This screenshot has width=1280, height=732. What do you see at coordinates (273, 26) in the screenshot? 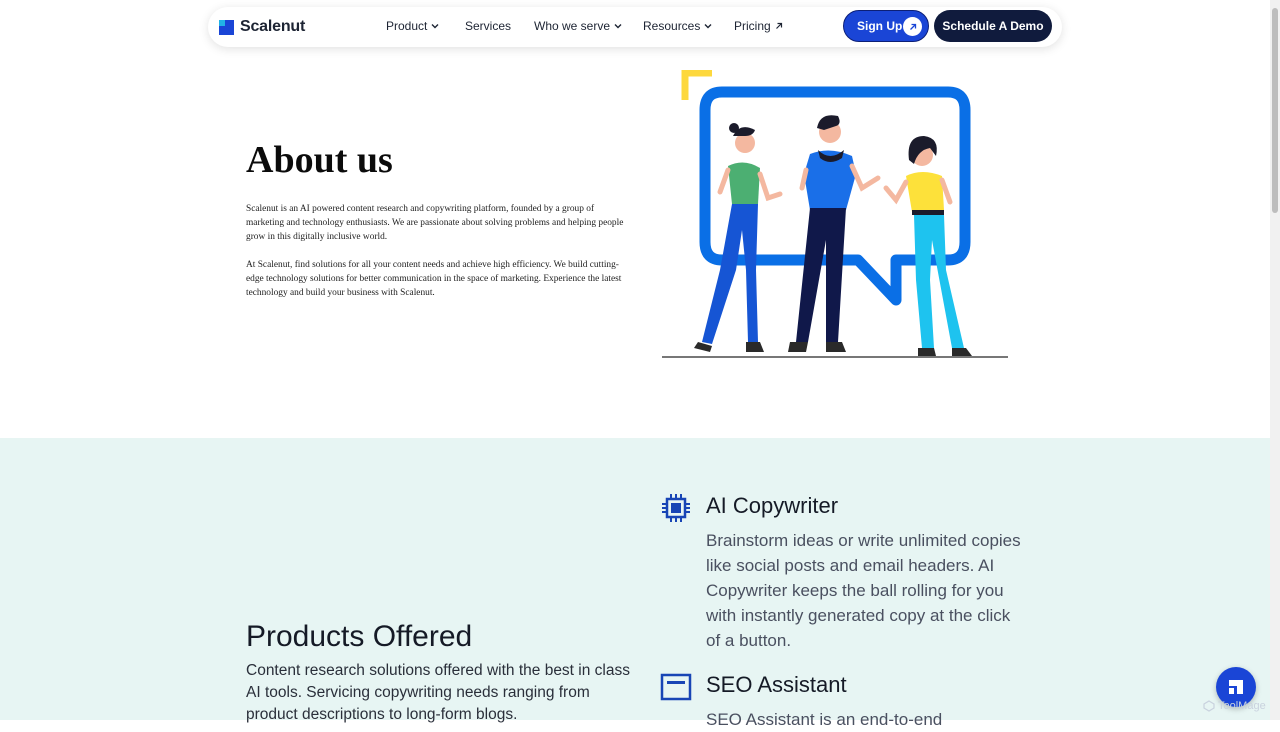
I see `logo-text: Scalenut` at bounding box center [273, 26].